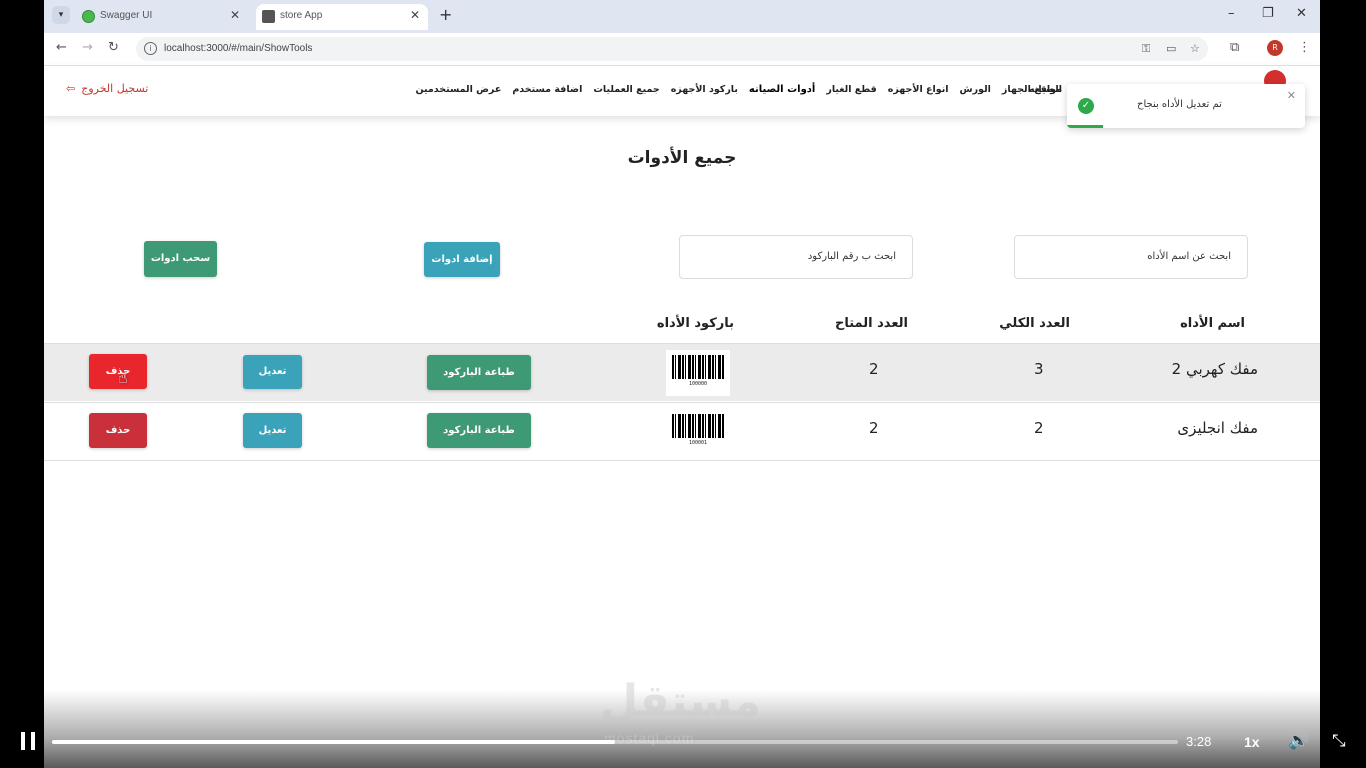 The height and width of the screenshot is (768, 1366). What do you see at coordinates (782, 89) in the screenshot?
I see `nav-maintenance-tools: أدوات الصيانه` at bounding box center [782, 89].